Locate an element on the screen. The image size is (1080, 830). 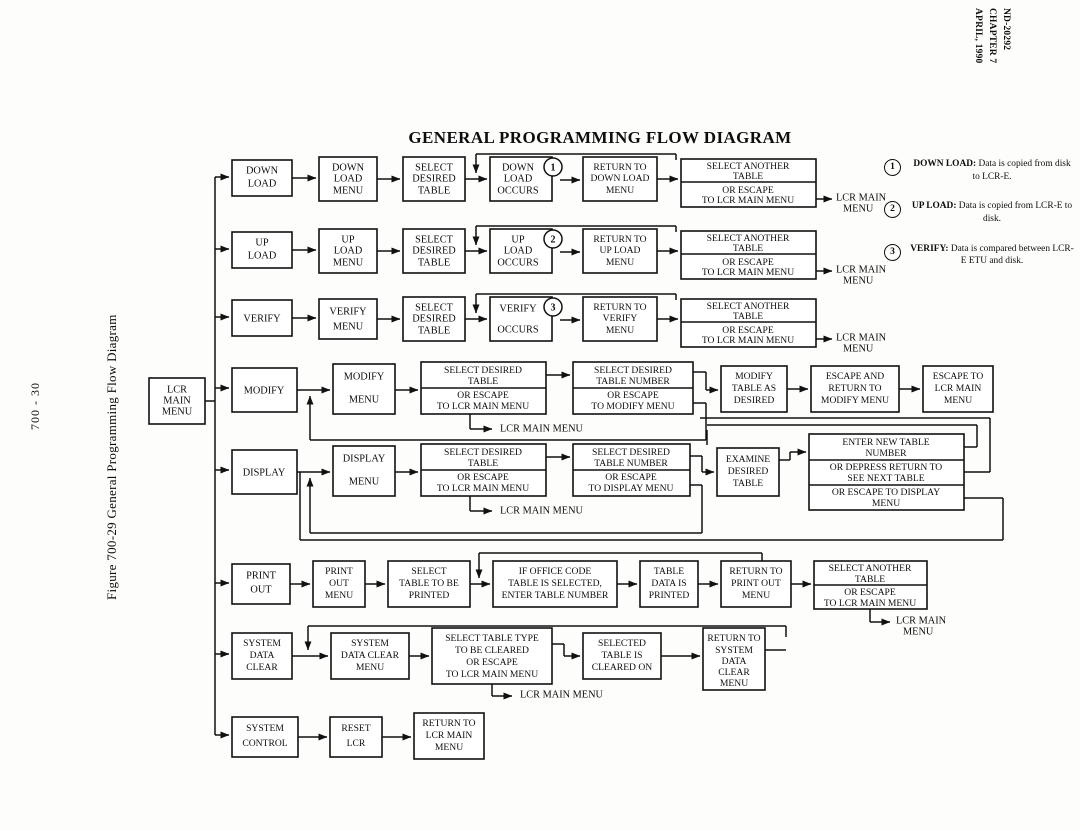
svg-text: TABLE IS is located at coordinates (621, 655).